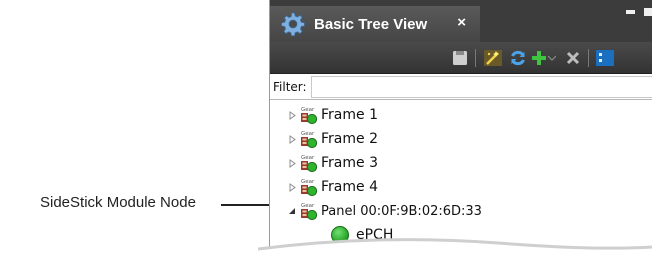 The height and width of the screenshot is (262, 652). Describe the element at coordinates (349, 163) in the screenshot. I see `tree-node-label: Frame 3` at that location.